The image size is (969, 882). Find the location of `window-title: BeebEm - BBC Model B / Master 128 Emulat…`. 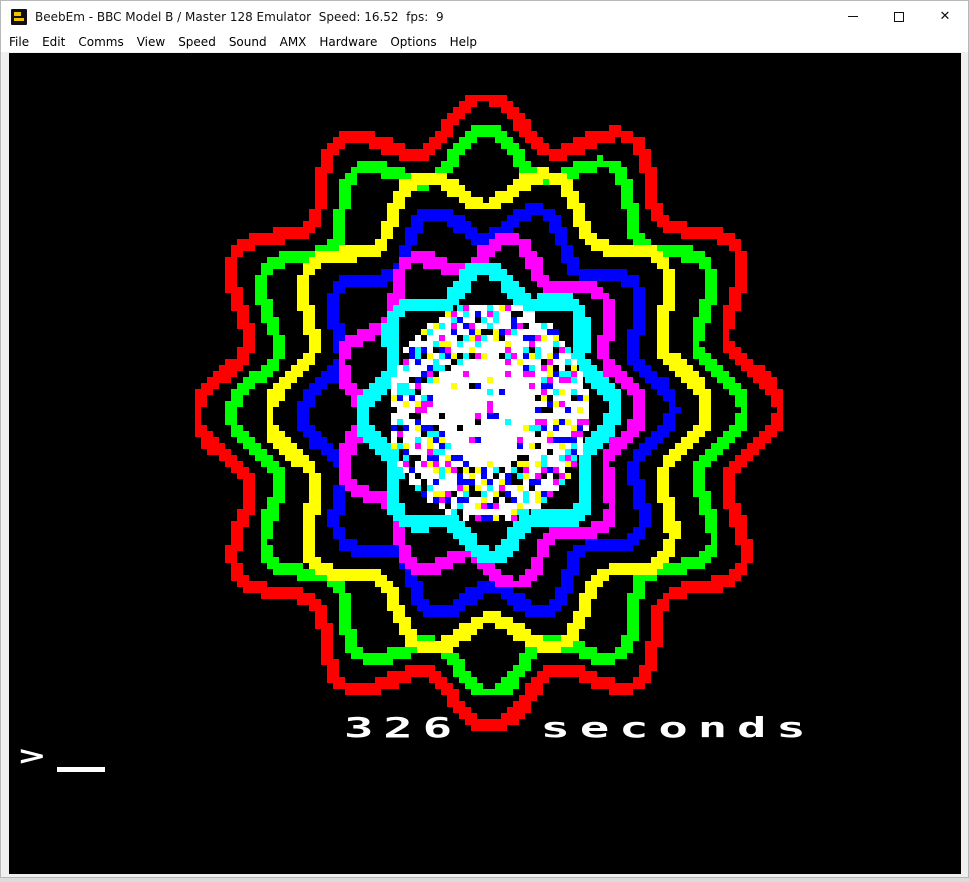

window-title: BeebEm - BBC Model B / Master 128 Emulat… is located at coordinates (239, 16).